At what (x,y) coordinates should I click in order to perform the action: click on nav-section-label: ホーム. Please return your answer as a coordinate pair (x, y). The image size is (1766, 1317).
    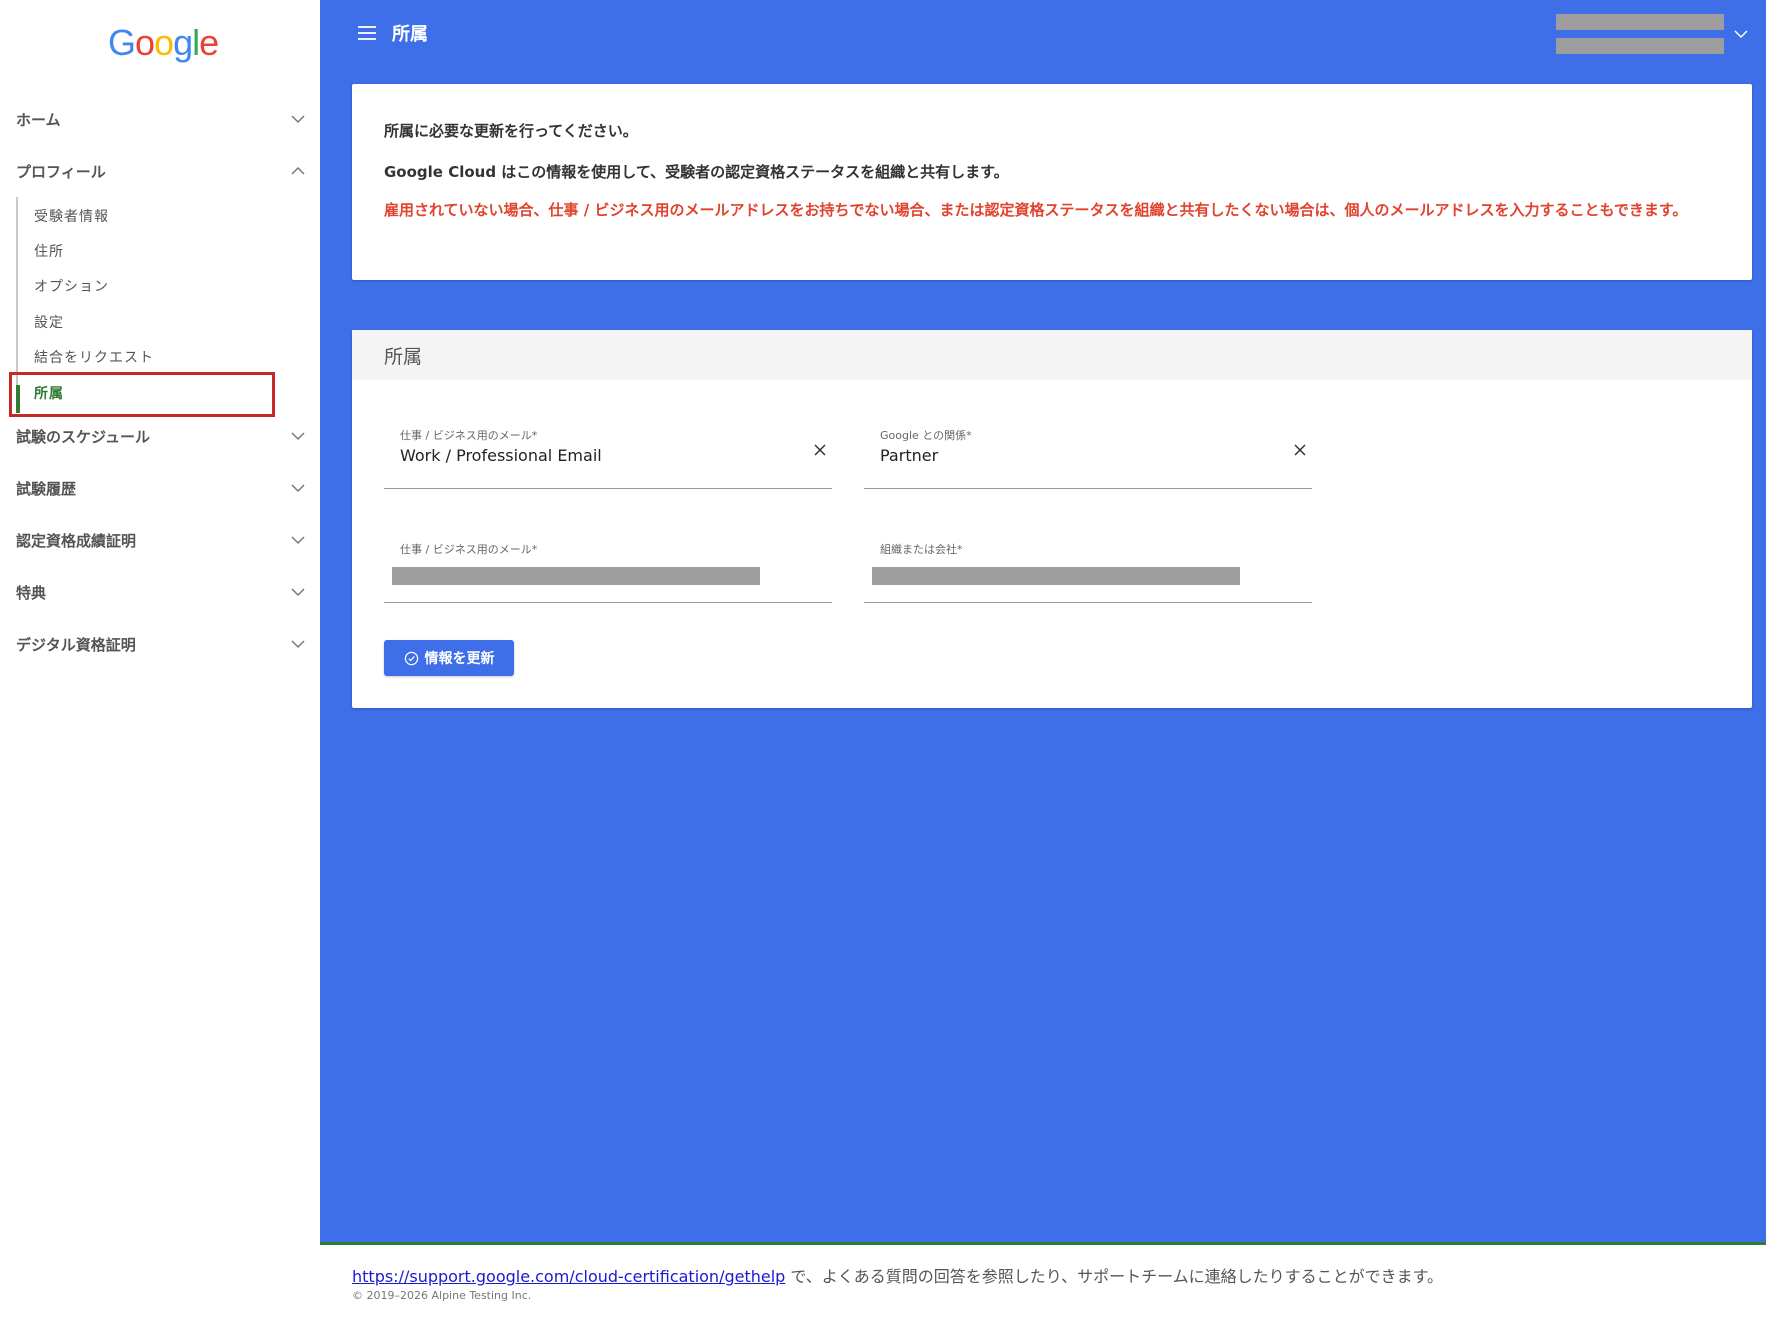
    Looking at the image, I should click on (38, 119).